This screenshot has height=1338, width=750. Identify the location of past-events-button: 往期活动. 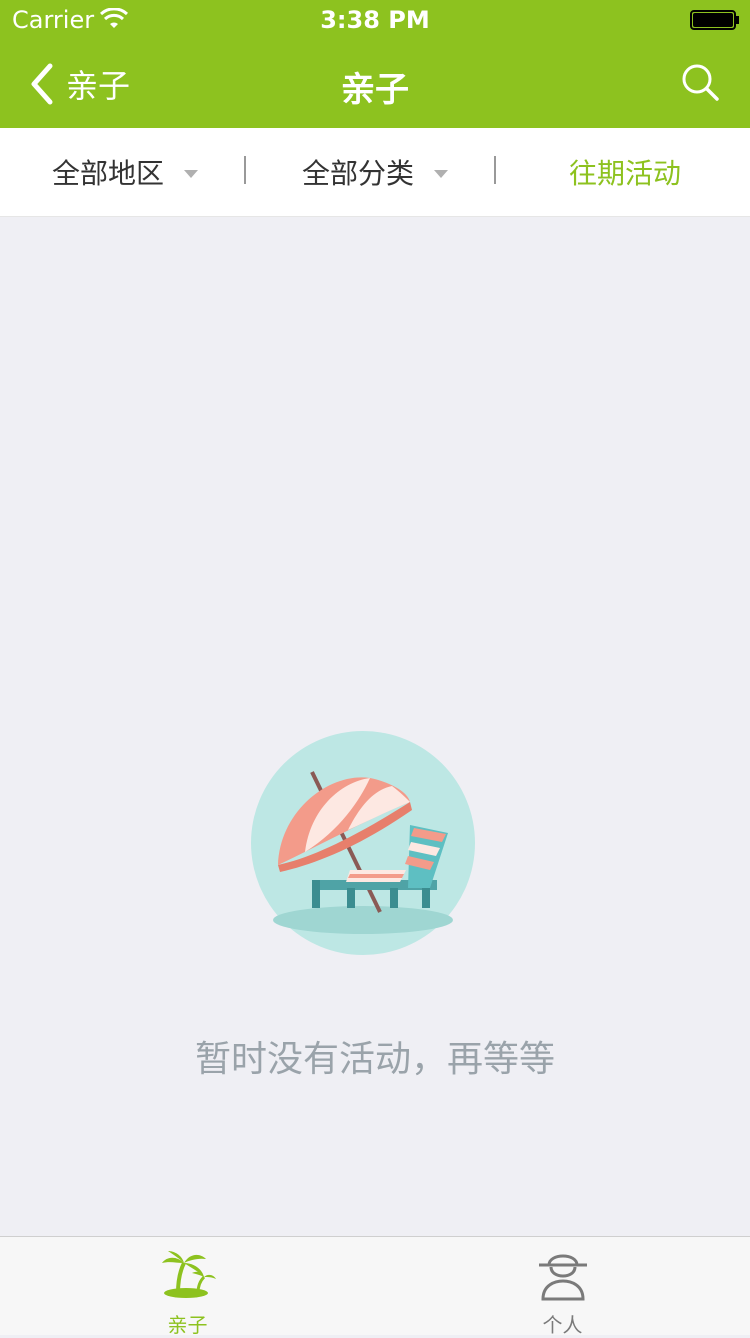
(625, 172).